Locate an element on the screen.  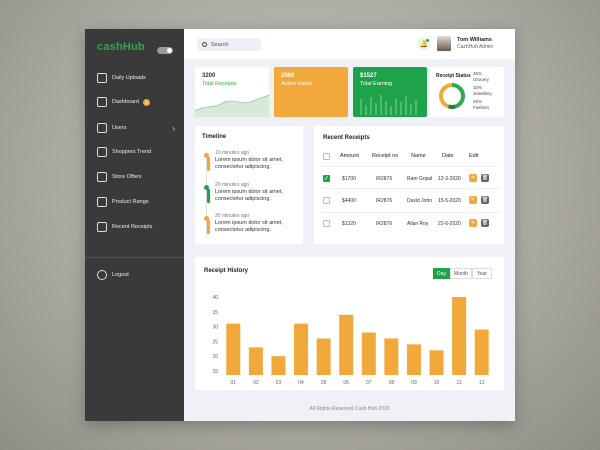
x-tick-label: 04 is located at coordinates (301, 383).